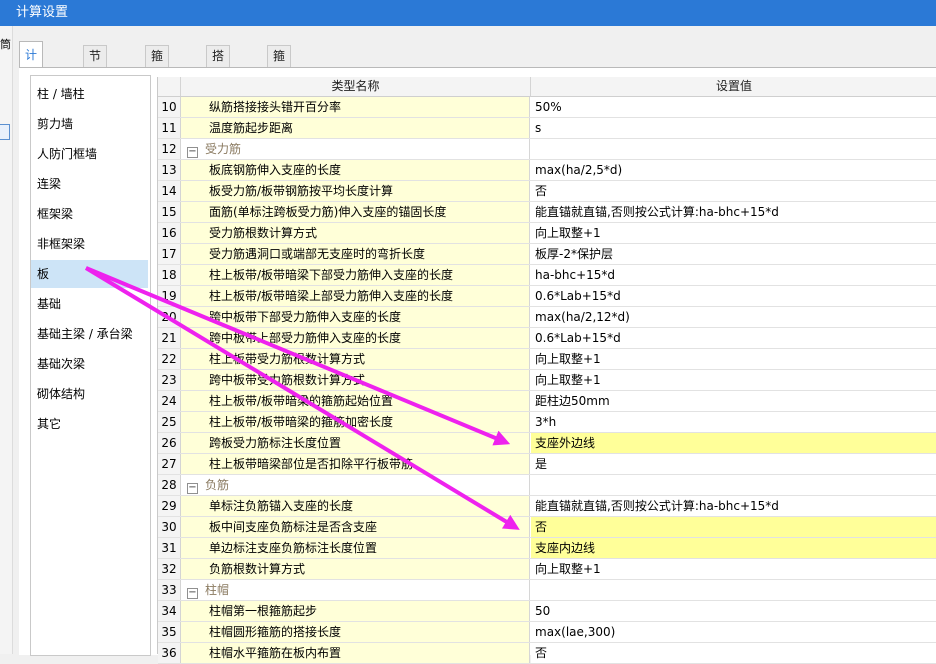 The width and height of the screenshot is (936, 664). Describe the element at coordinates (355, 653) in the screenshot. I see `type-name-cell: 柱帽水平箍筋在板内布置` at that location.